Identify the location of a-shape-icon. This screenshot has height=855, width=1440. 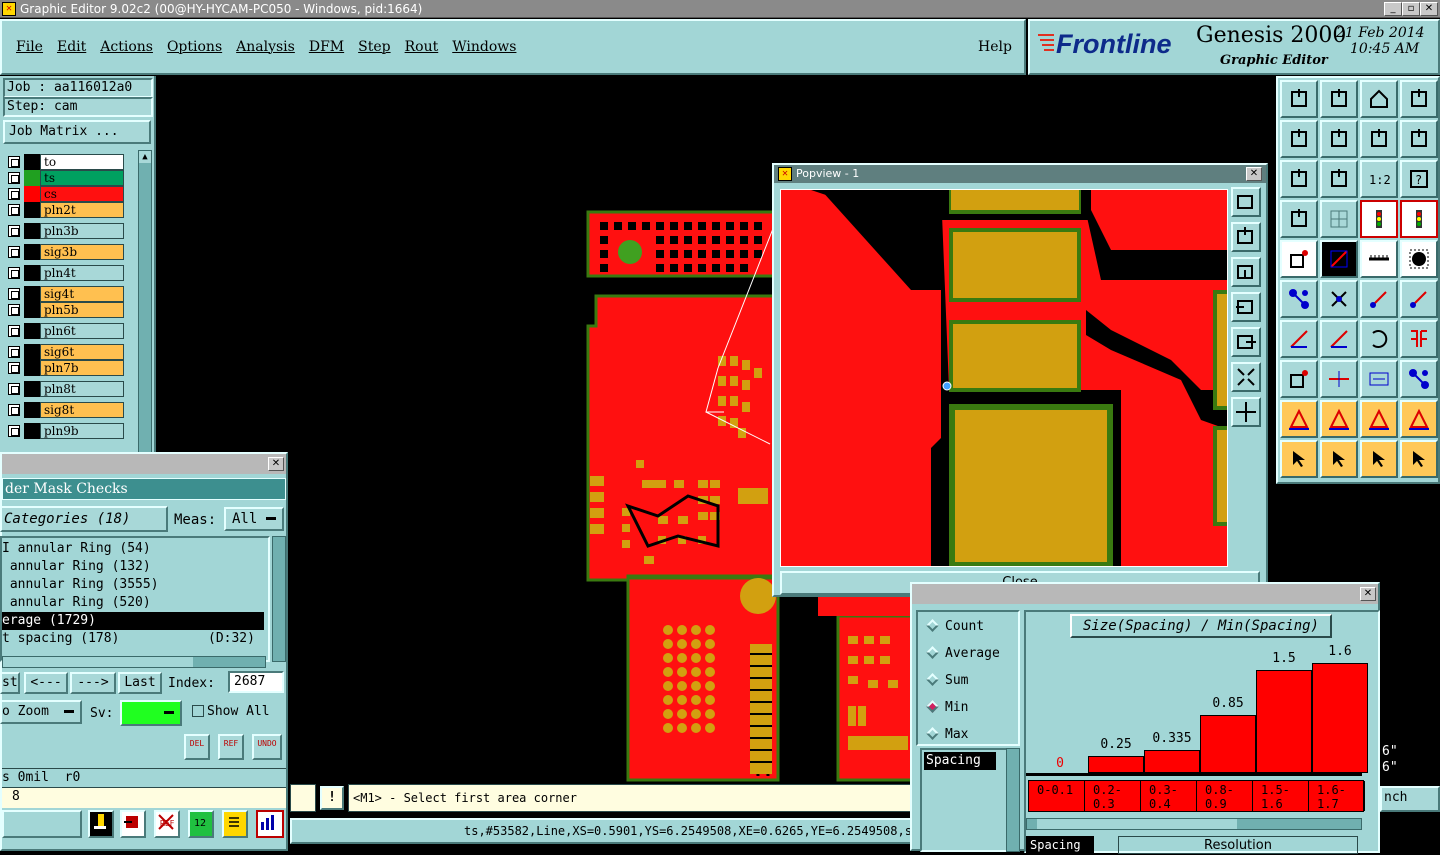
(1379, 419).